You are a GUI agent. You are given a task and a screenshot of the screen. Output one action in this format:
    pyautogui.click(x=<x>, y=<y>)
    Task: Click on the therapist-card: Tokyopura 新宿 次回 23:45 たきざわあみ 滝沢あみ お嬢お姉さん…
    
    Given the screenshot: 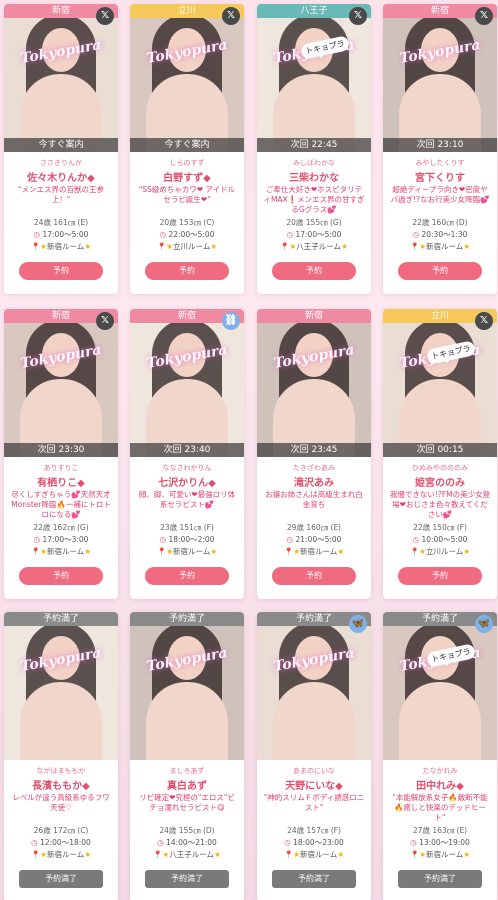 What is the action you would take?
    pyautogui.click(x=314, y=454)
    